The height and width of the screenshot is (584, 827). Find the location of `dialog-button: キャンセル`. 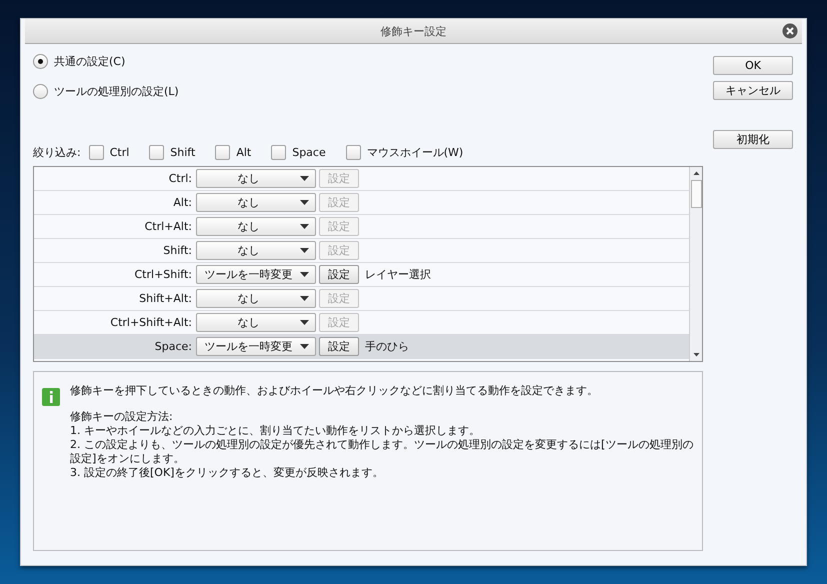

dialog-button: キャンセル is located at coordinates (753, 90).